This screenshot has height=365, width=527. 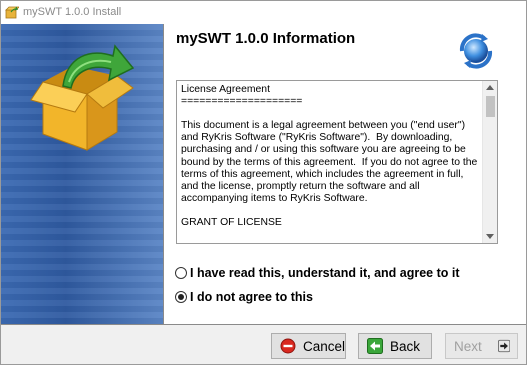 What do you see at coordinates (181, 297) in the screenshot?
I see `disagree-radio` at bounding box center [181, 297].